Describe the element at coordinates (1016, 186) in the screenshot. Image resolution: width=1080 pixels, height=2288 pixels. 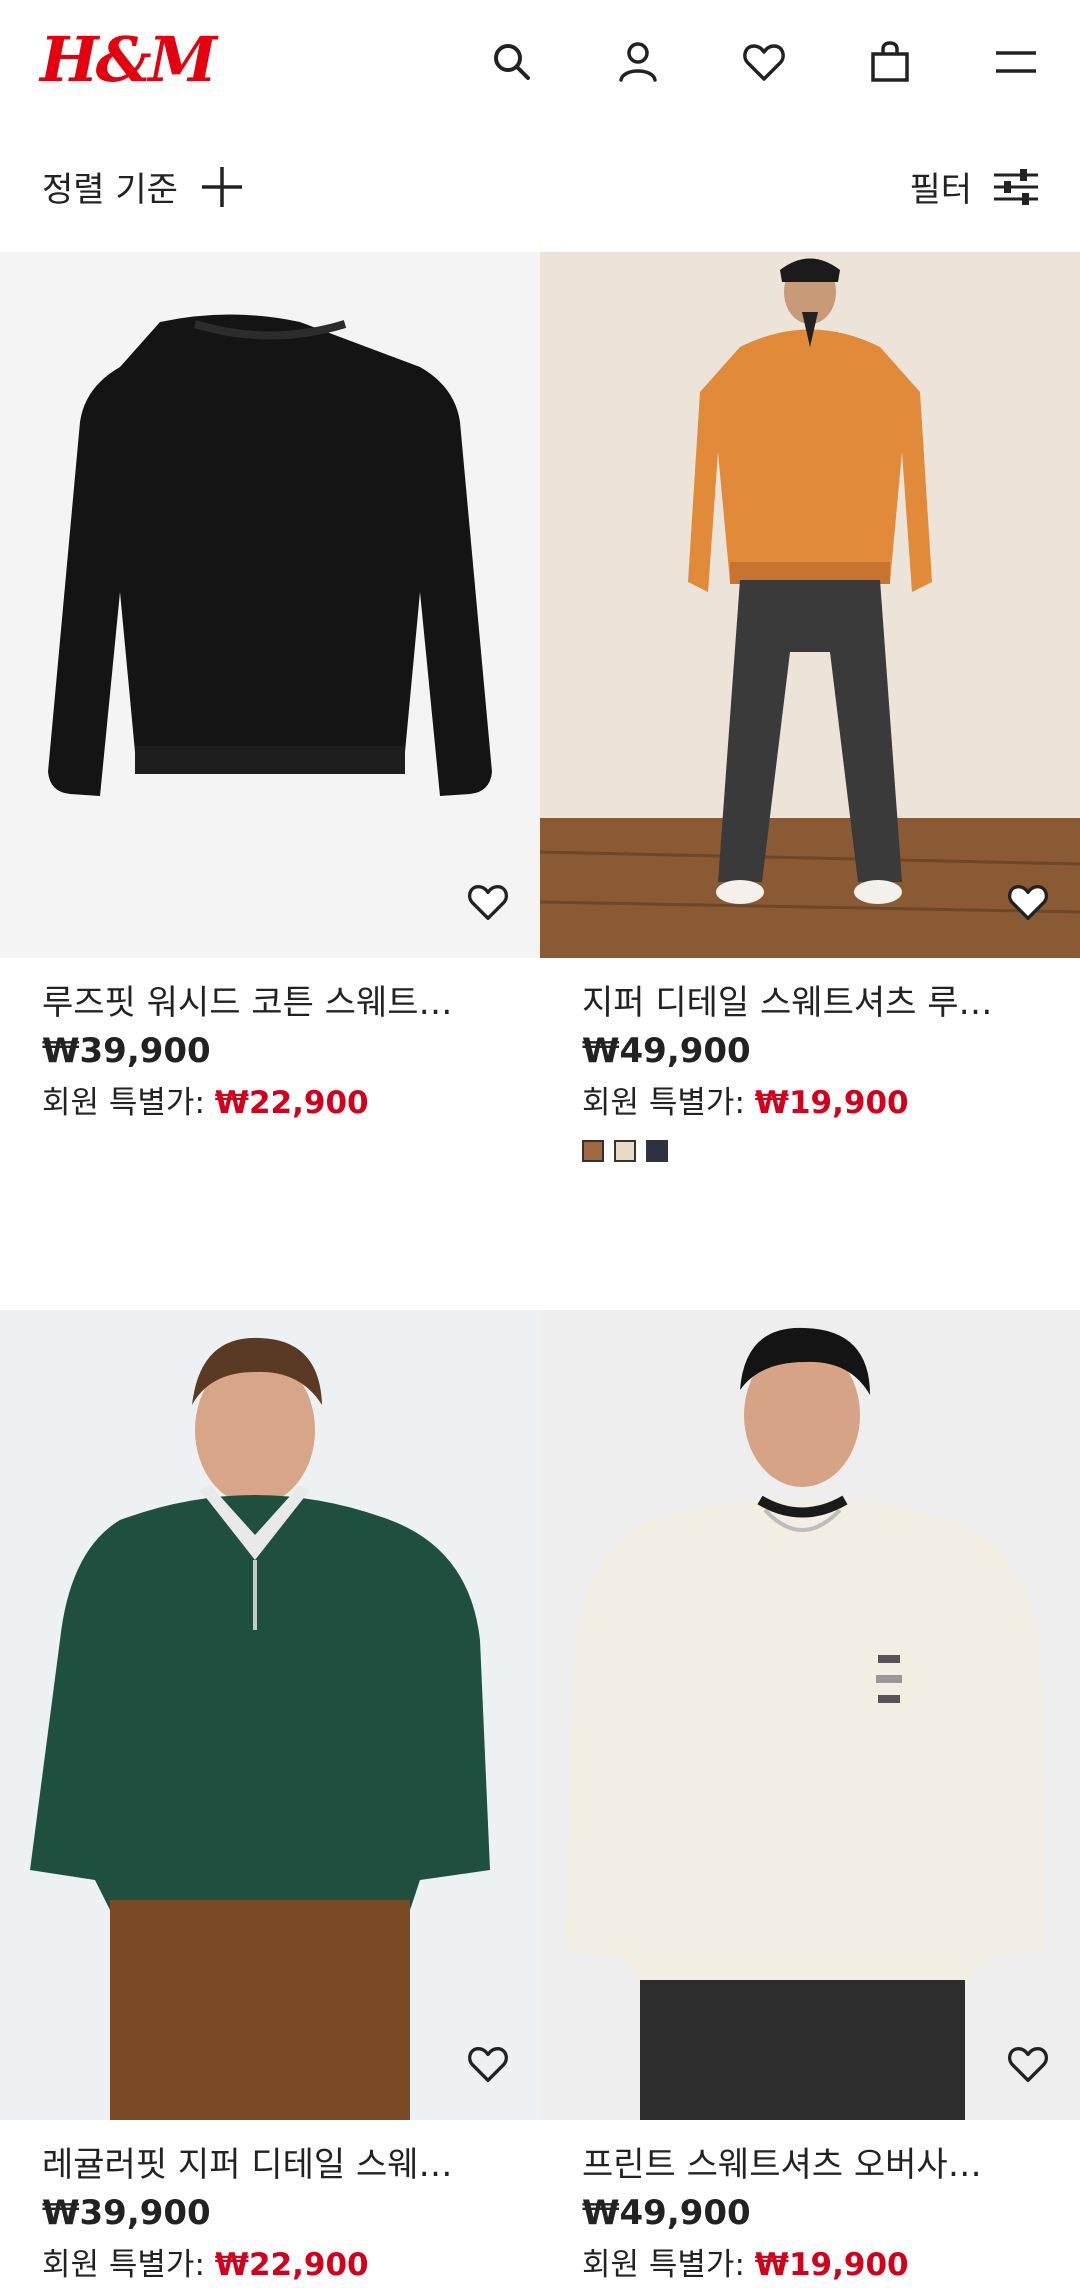
I see `sliders-icon` at that location.